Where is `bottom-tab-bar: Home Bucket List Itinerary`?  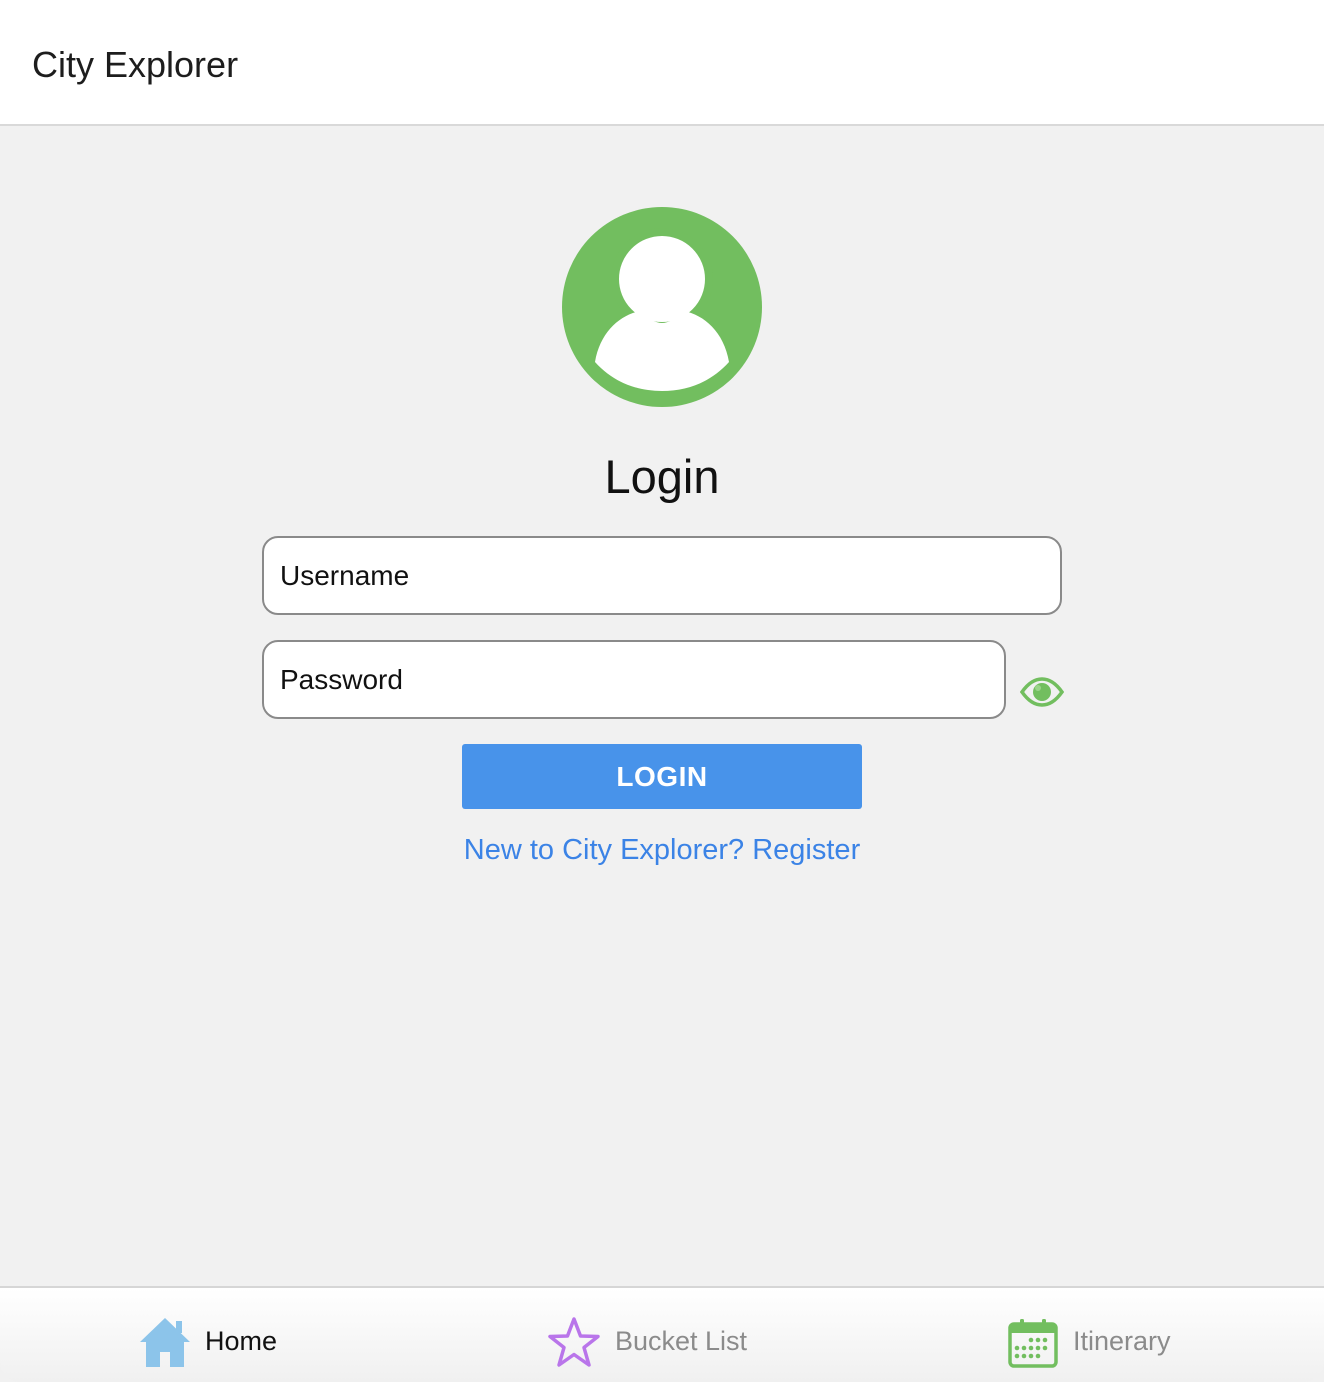 bottom-tab-bar: Home Bucket List Itinerary is located at coordinates (662, 1334).